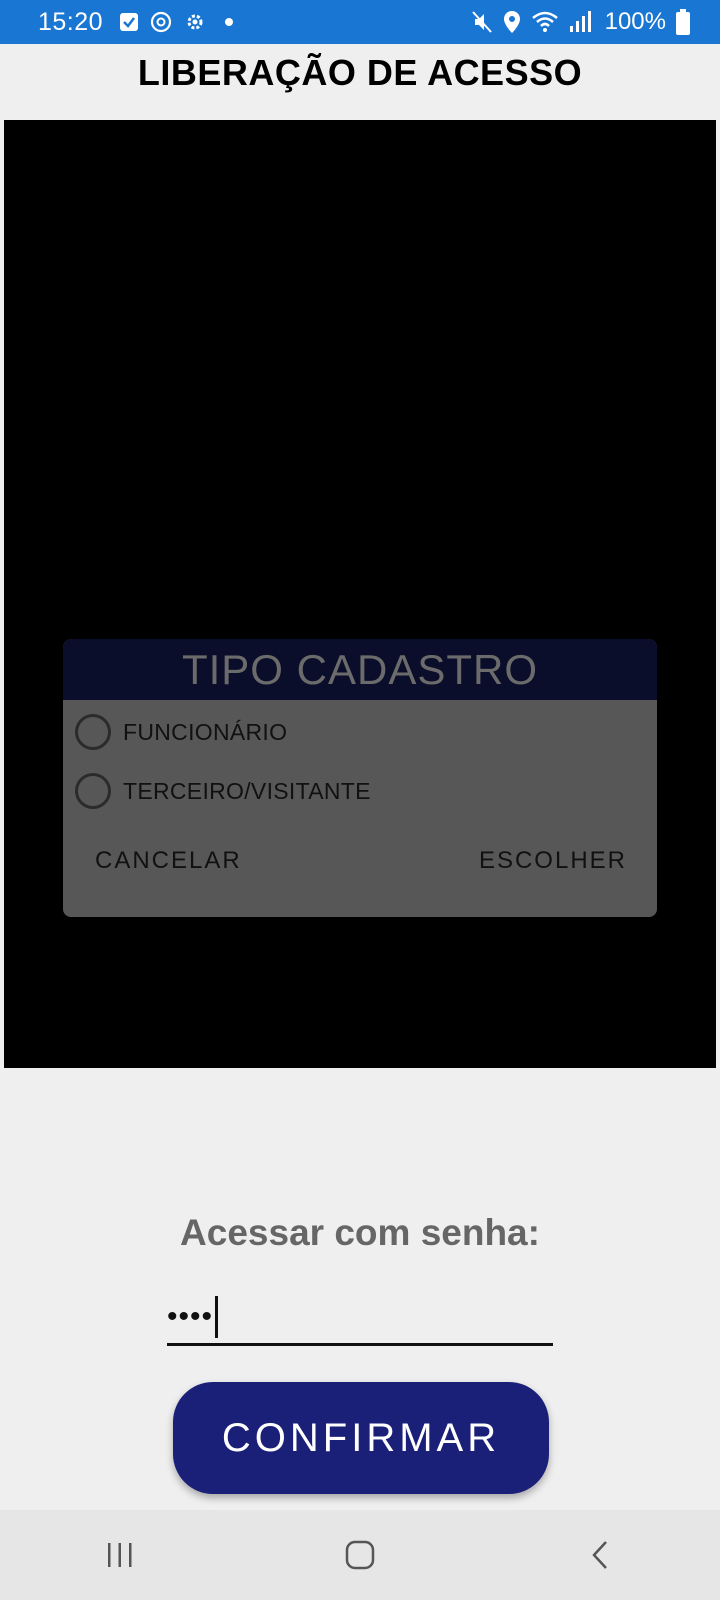 This screenshot has width=720, height=1600. I want to click on home-icon, so click(360, 1555).